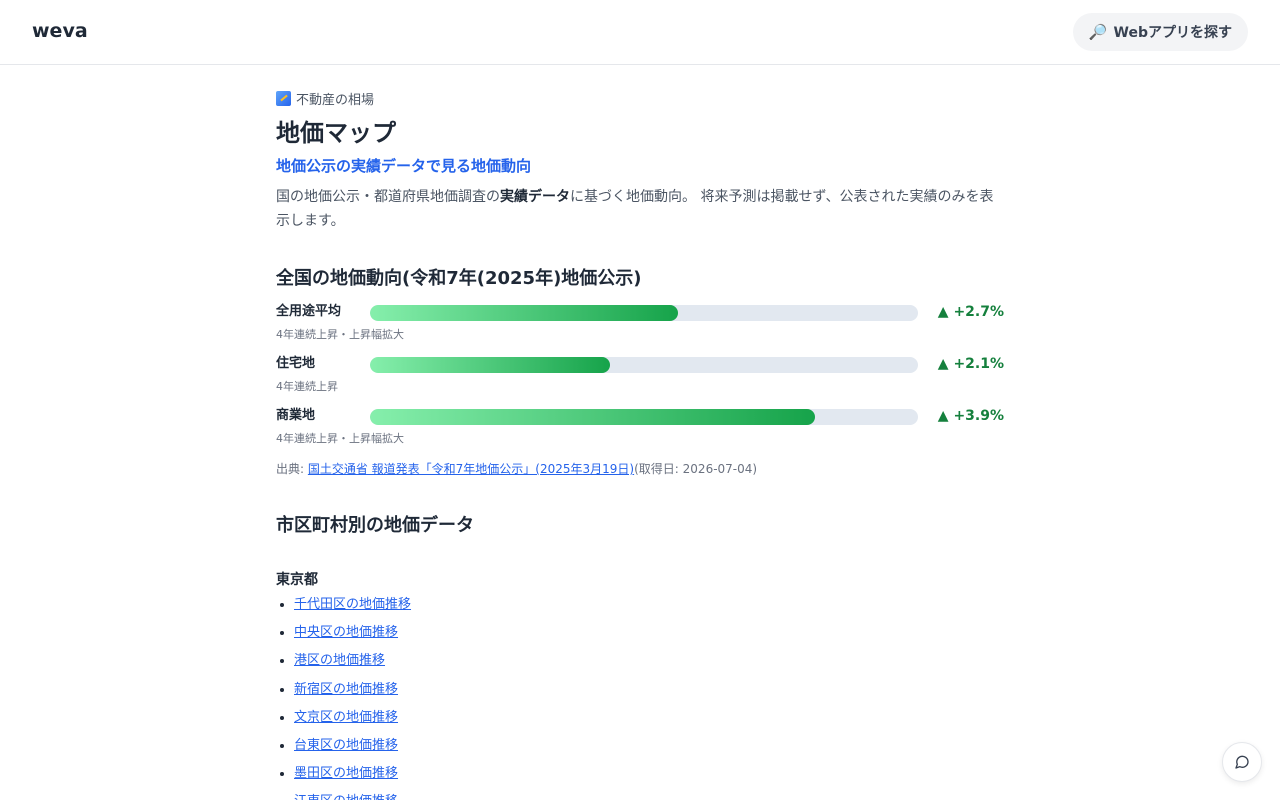 The height and width of the screenshot is (800, 1280). What do you see at coordinates (640, 329) in the screenshot?
I see `trend-row: 全用途平均 ▲ +2.7% 4年連続上昇・上昇幅拡大` at bounding box center [640, 329].